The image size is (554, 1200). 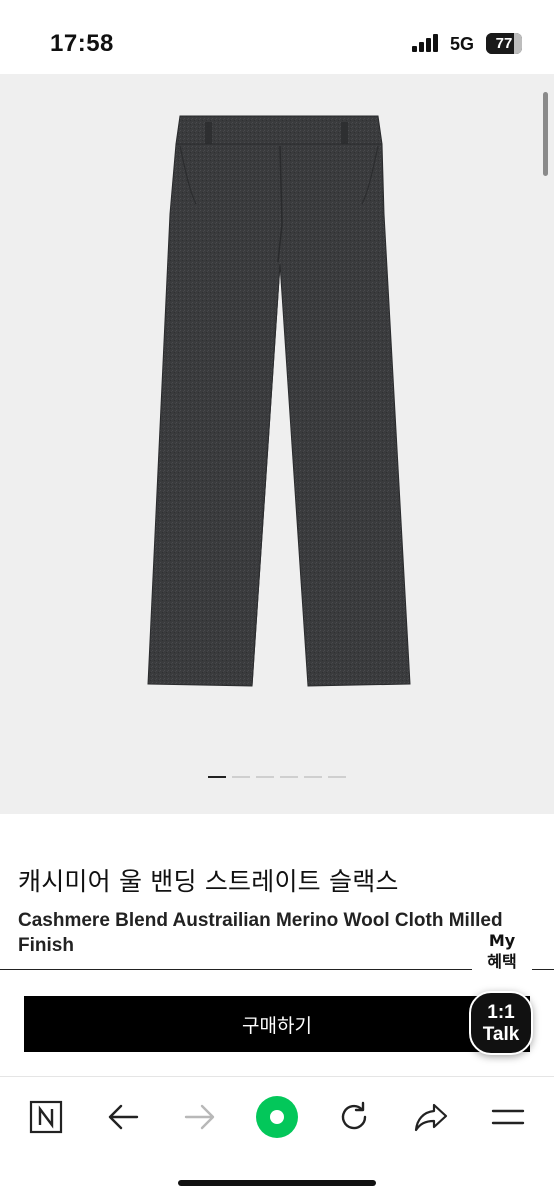 I want to click on buy-button-label: 구매하기, so click(x=277, y=1025).